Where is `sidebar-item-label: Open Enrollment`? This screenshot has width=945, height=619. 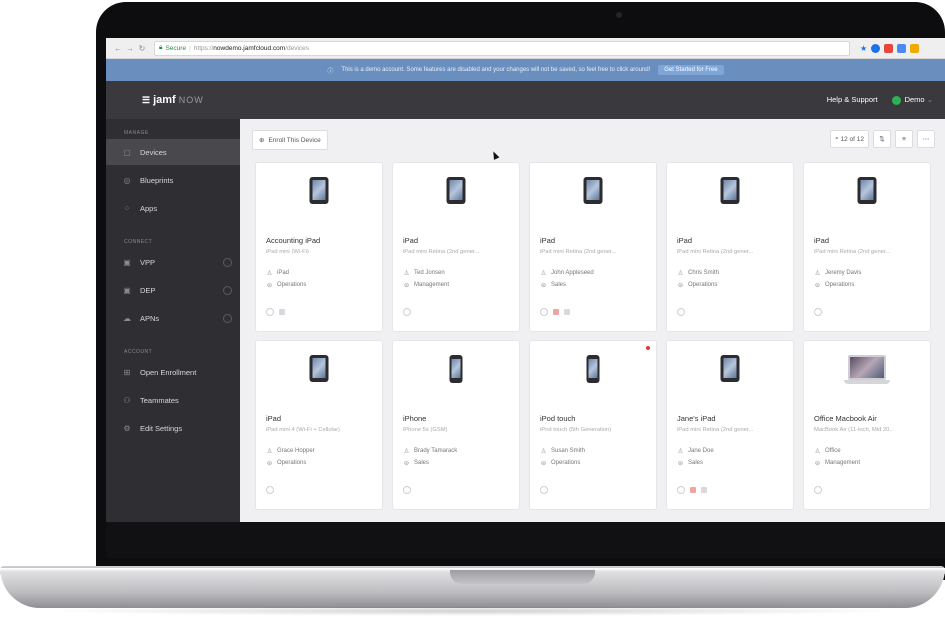 sidebar-item-label: Open Enrollment is located at coordinates (168, 372).